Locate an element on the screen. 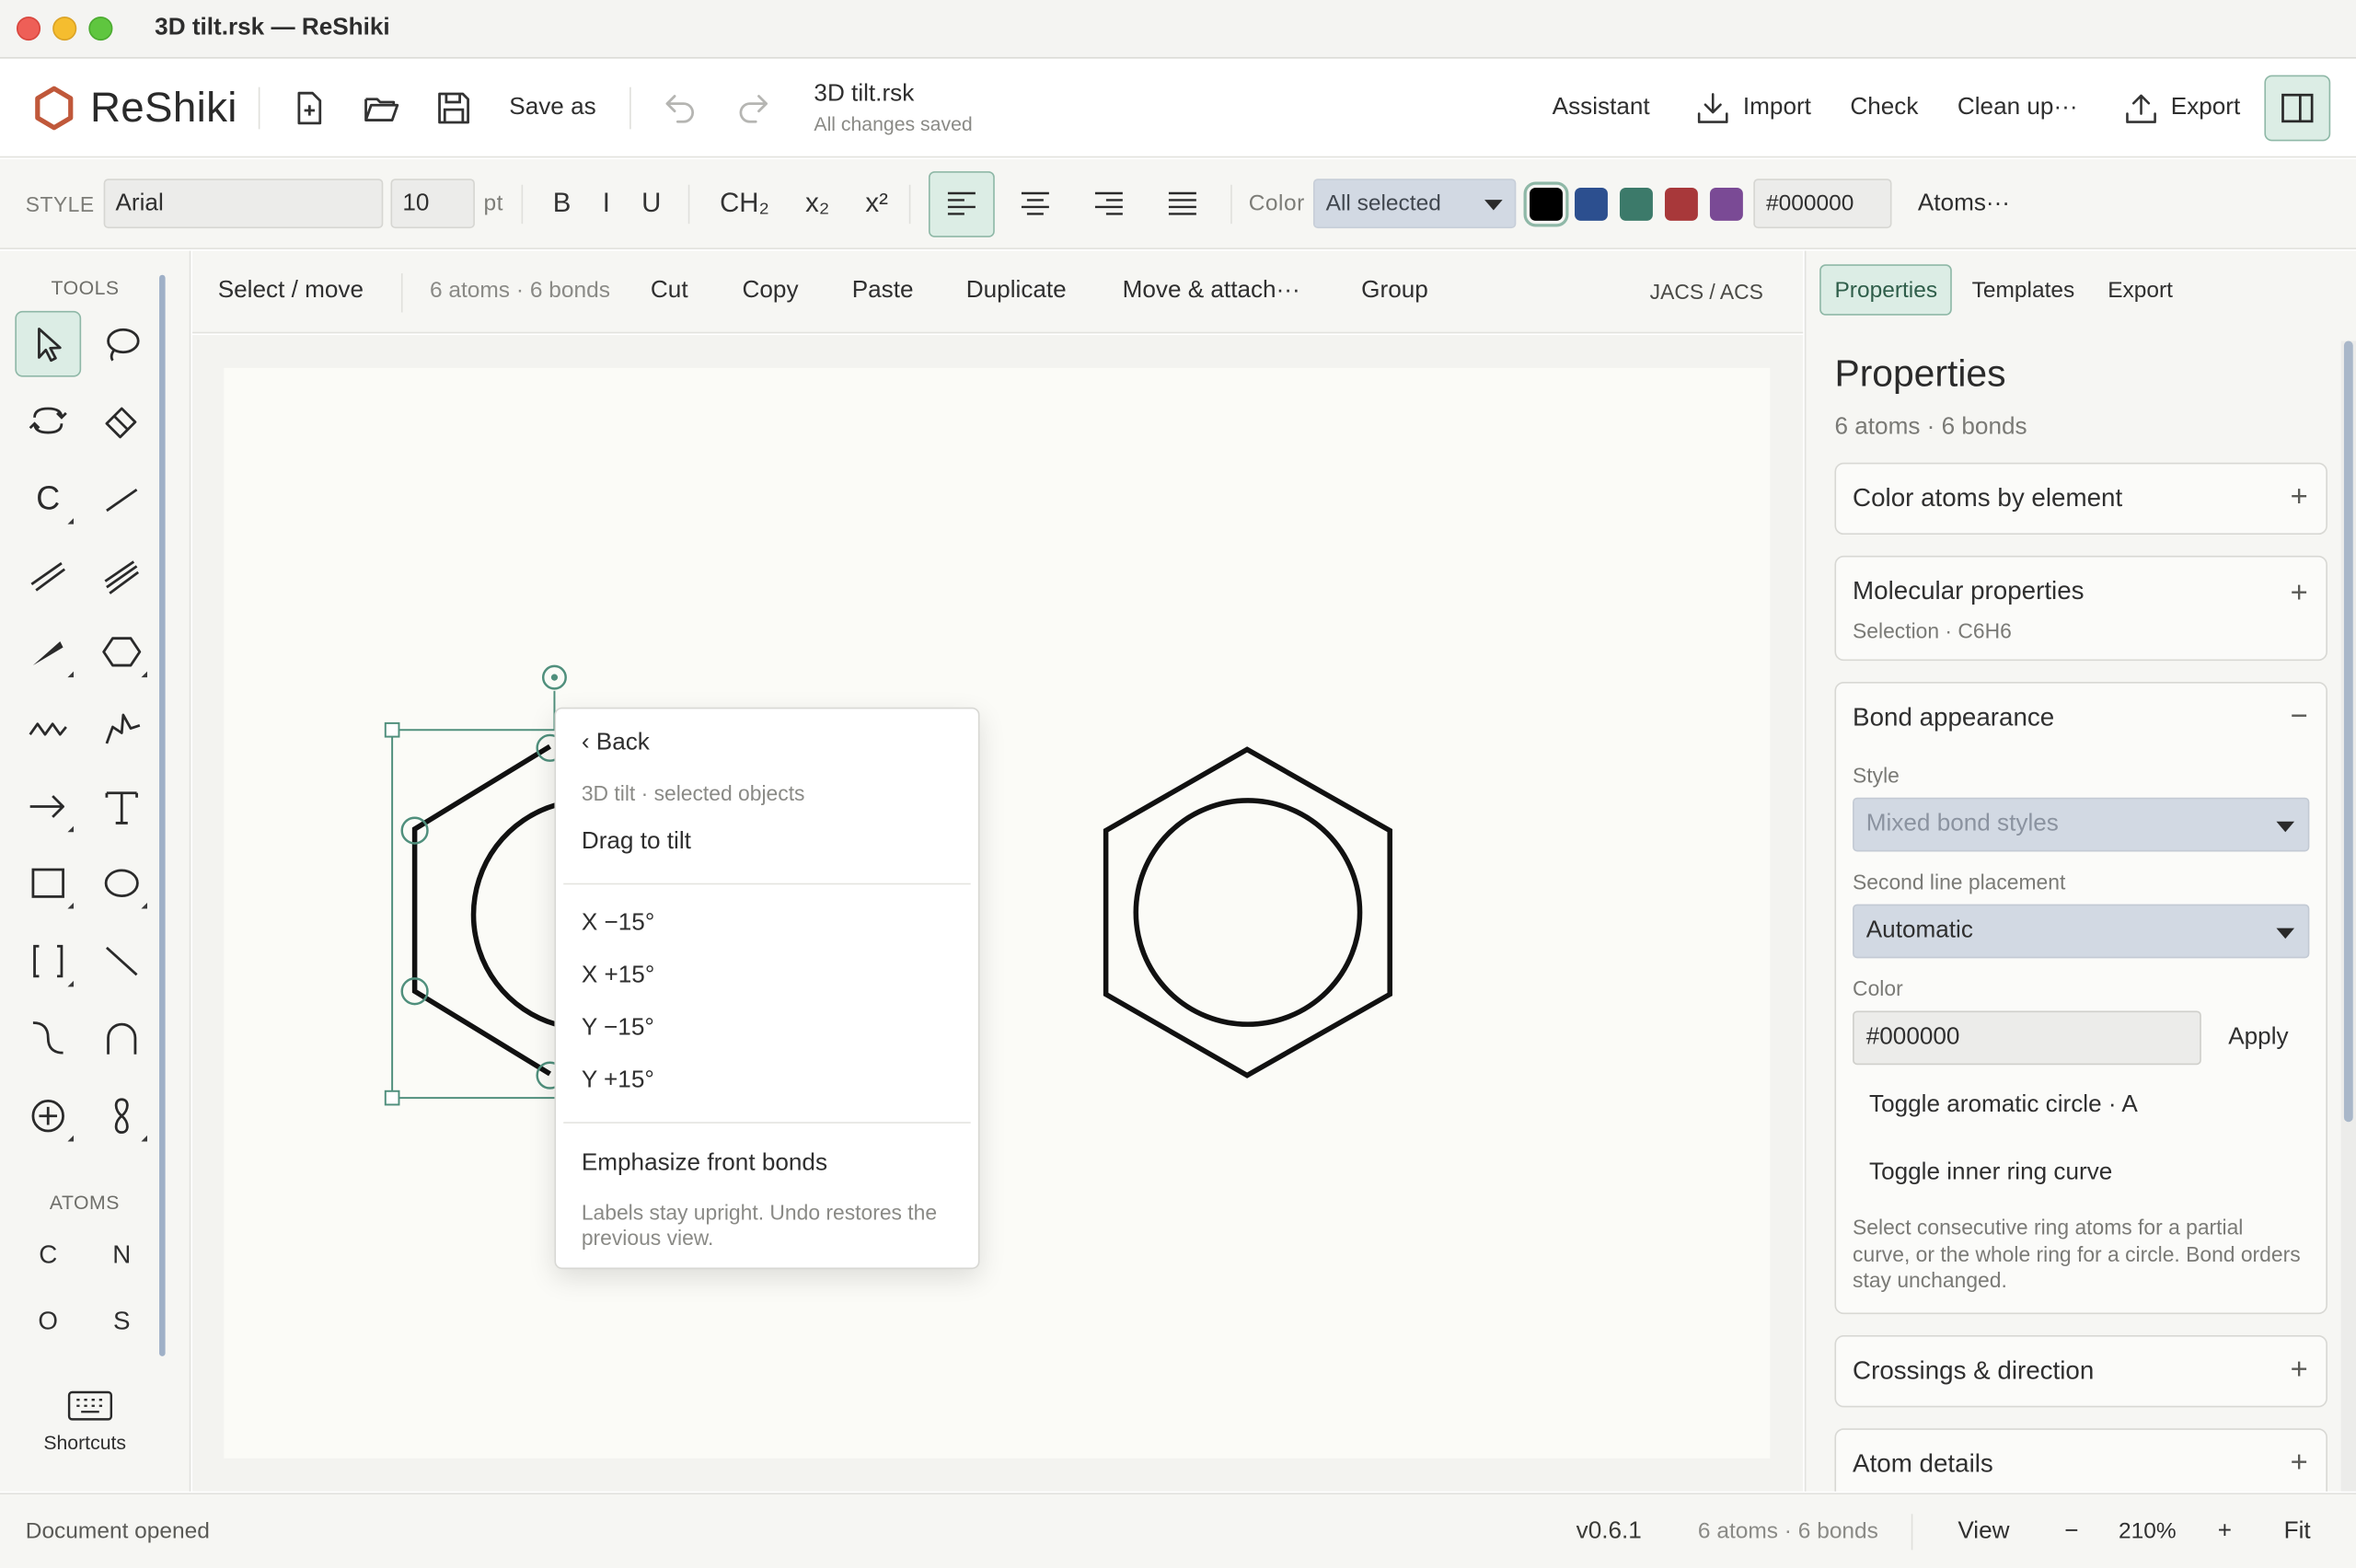  style-preset-button: JACS / ACS is located at coordinates (1706, 292).